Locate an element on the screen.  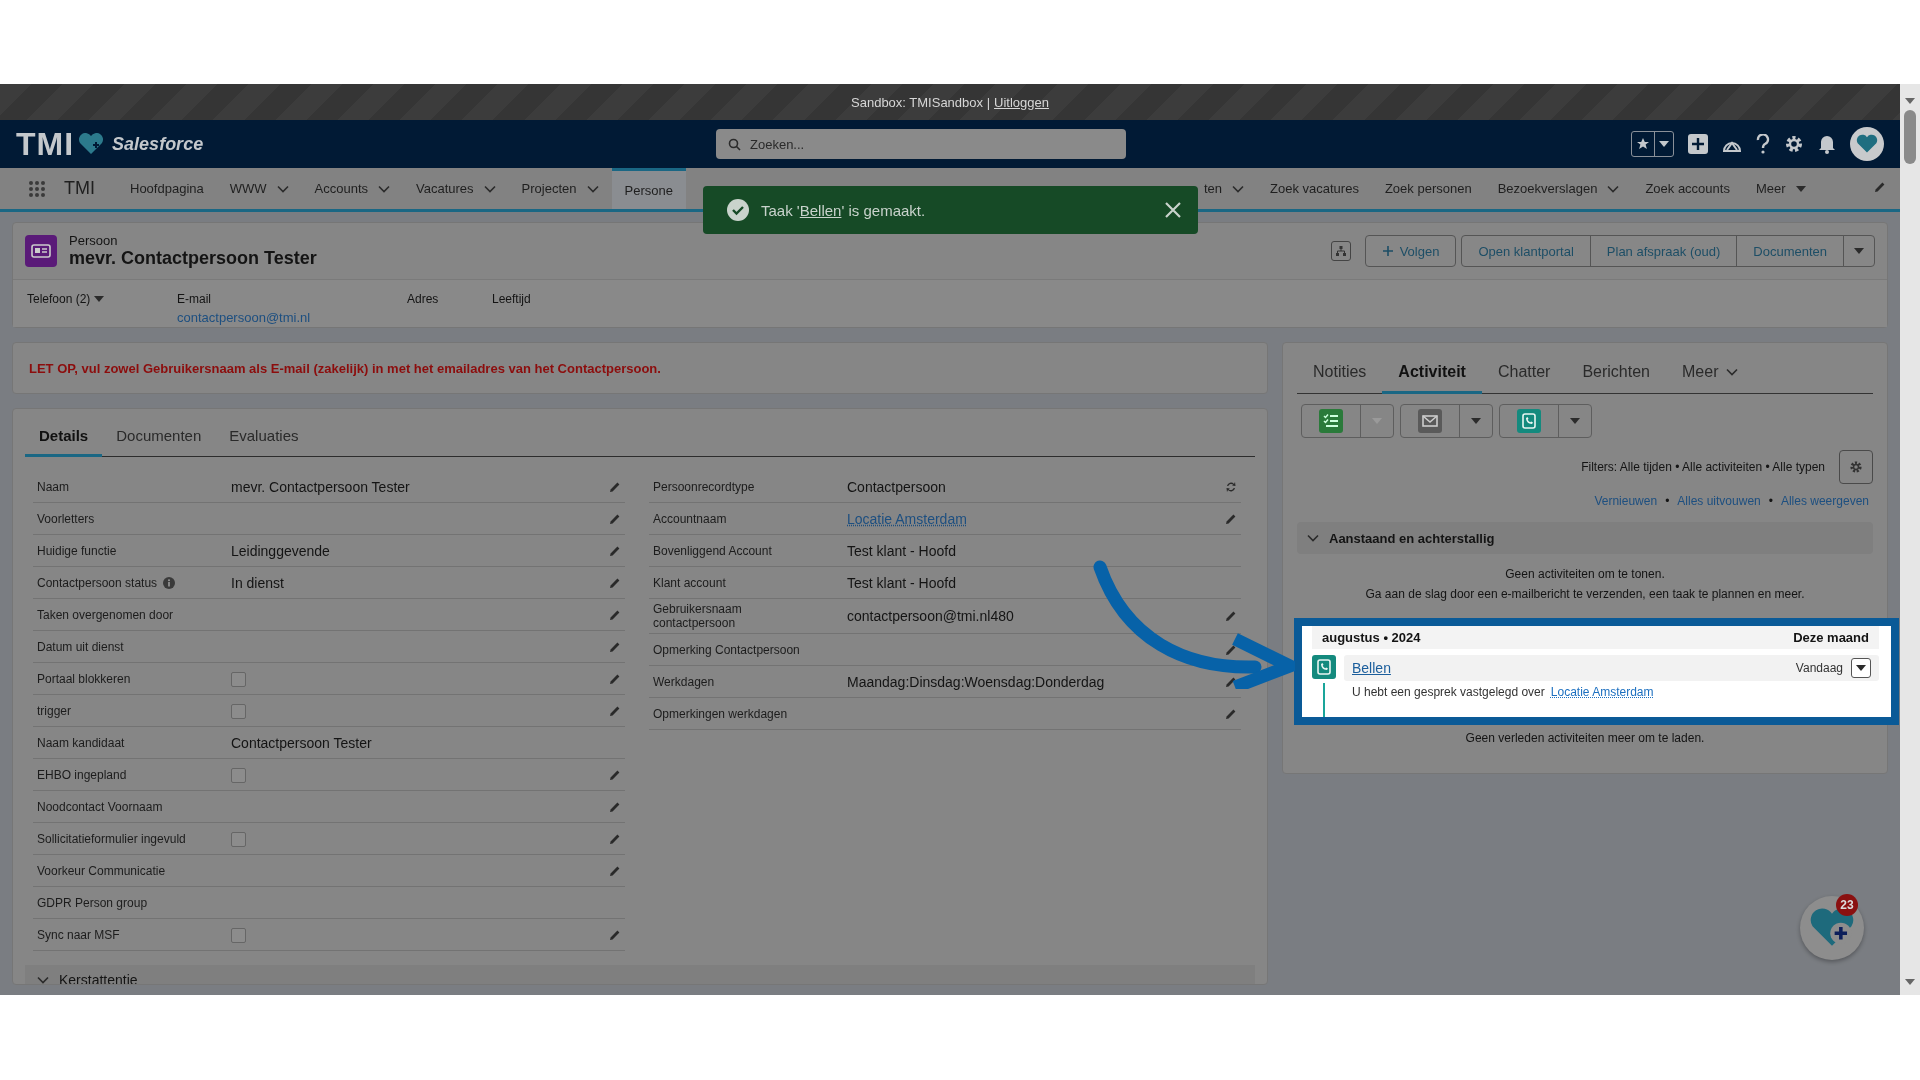
info-icon is located at coordinates (169, 582).